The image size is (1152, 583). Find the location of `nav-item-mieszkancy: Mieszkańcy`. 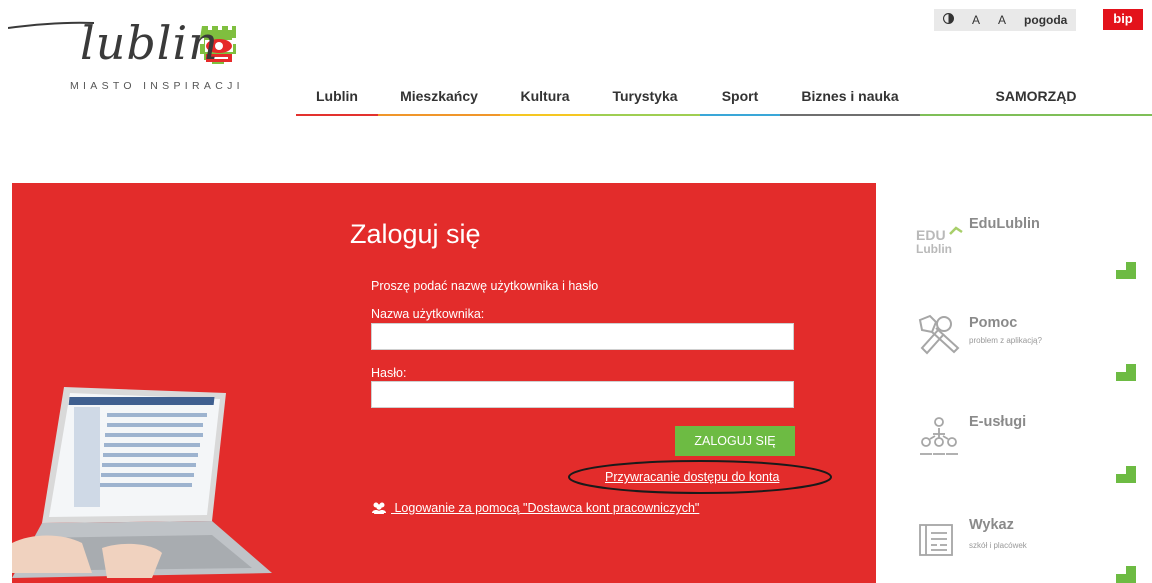

nav-item-mieszkancy: Mieszkańcy is located at coordinates (439, 101).